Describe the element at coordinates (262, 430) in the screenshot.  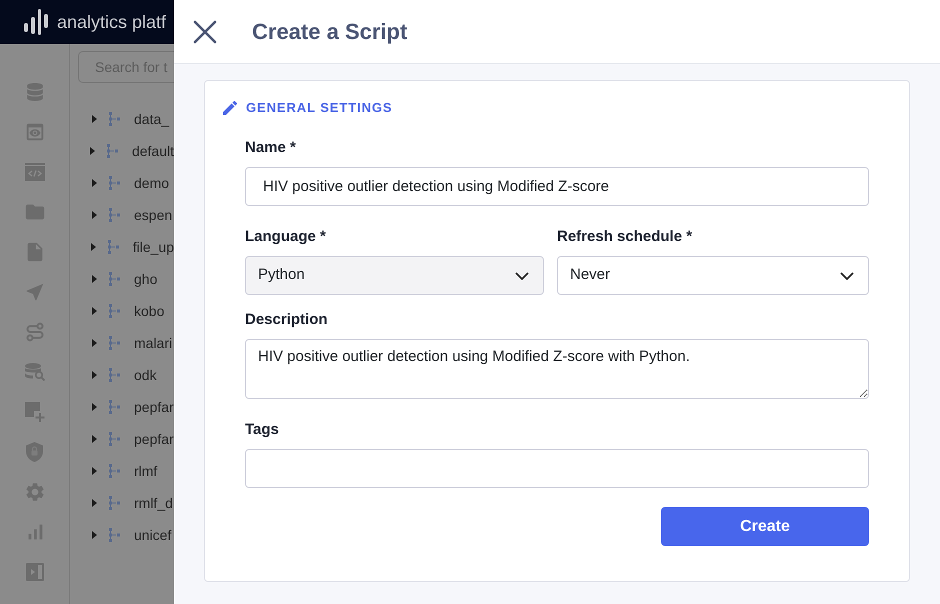
I see `field-label: Tags` at that location.